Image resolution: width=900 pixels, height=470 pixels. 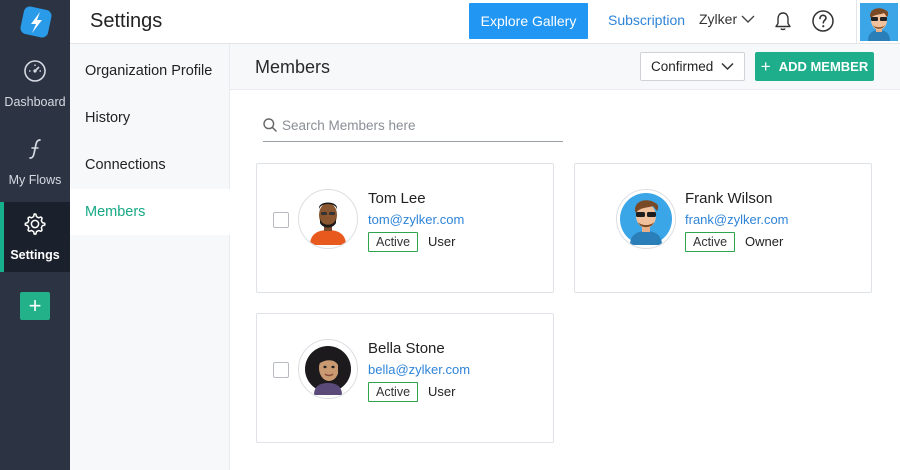 I want to click on add-plus-button: +, so click(x=35, y=306).